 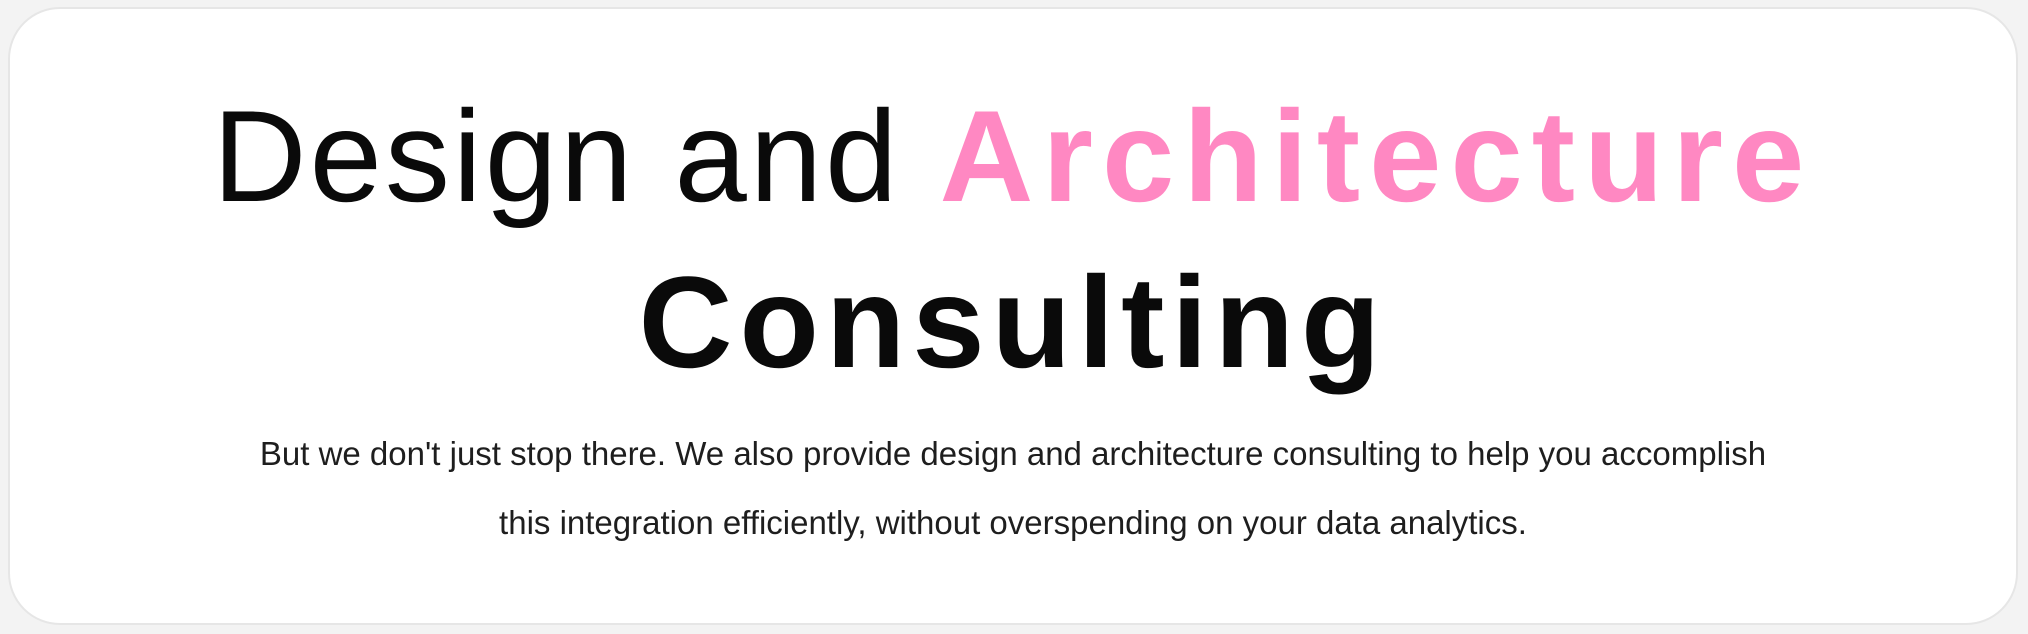 I want to click on heading-accent-text: Architecture, so click(x=1376, y=156).